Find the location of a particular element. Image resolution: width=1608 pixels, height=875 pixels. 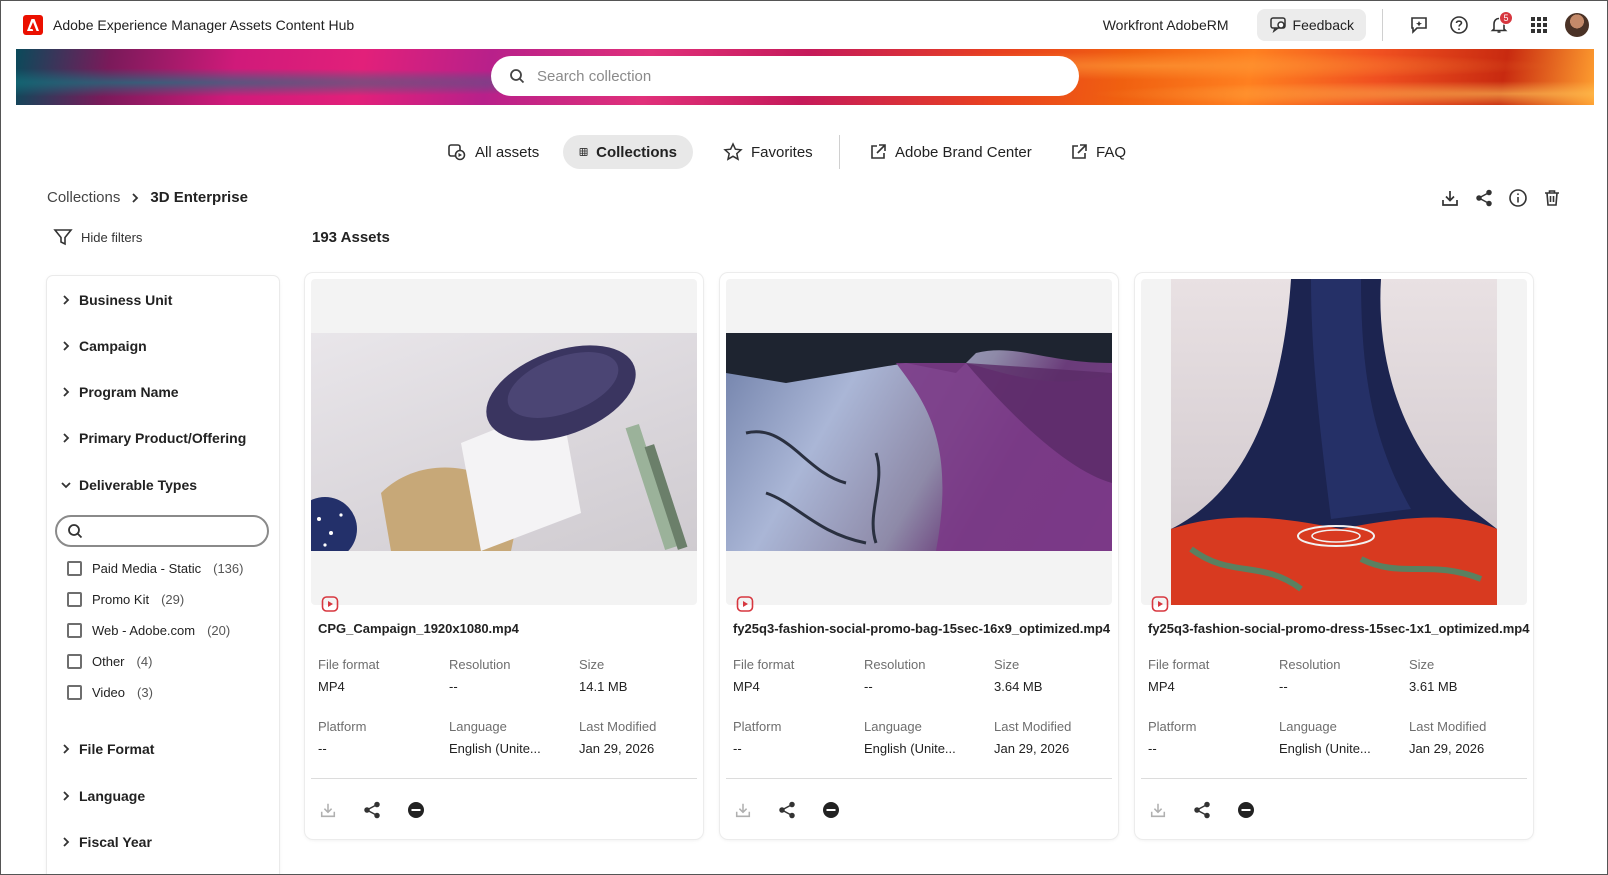

notifications-button: 5 is located at coordinates (1499, 25).